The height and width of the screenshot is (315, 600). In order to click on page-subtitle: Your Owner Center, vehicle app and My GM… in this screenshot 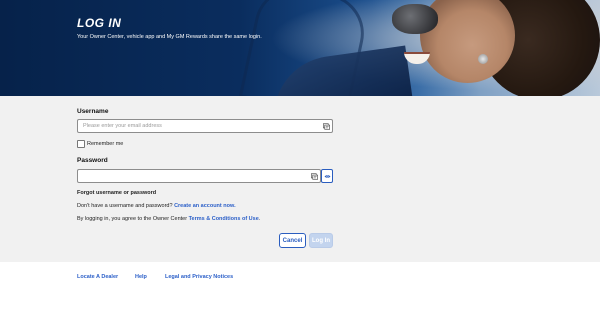, I will do `click(169, 37)`.